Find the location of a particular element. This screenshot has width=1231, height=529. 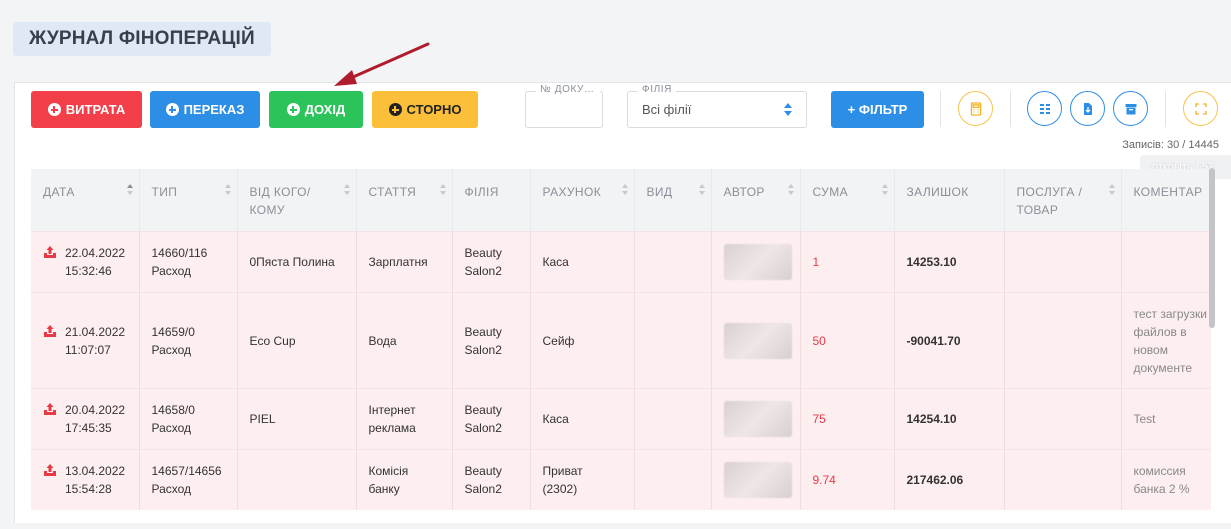

date-cell: 21.04.2022 11:07:07 is located at coordinates (85, 340).